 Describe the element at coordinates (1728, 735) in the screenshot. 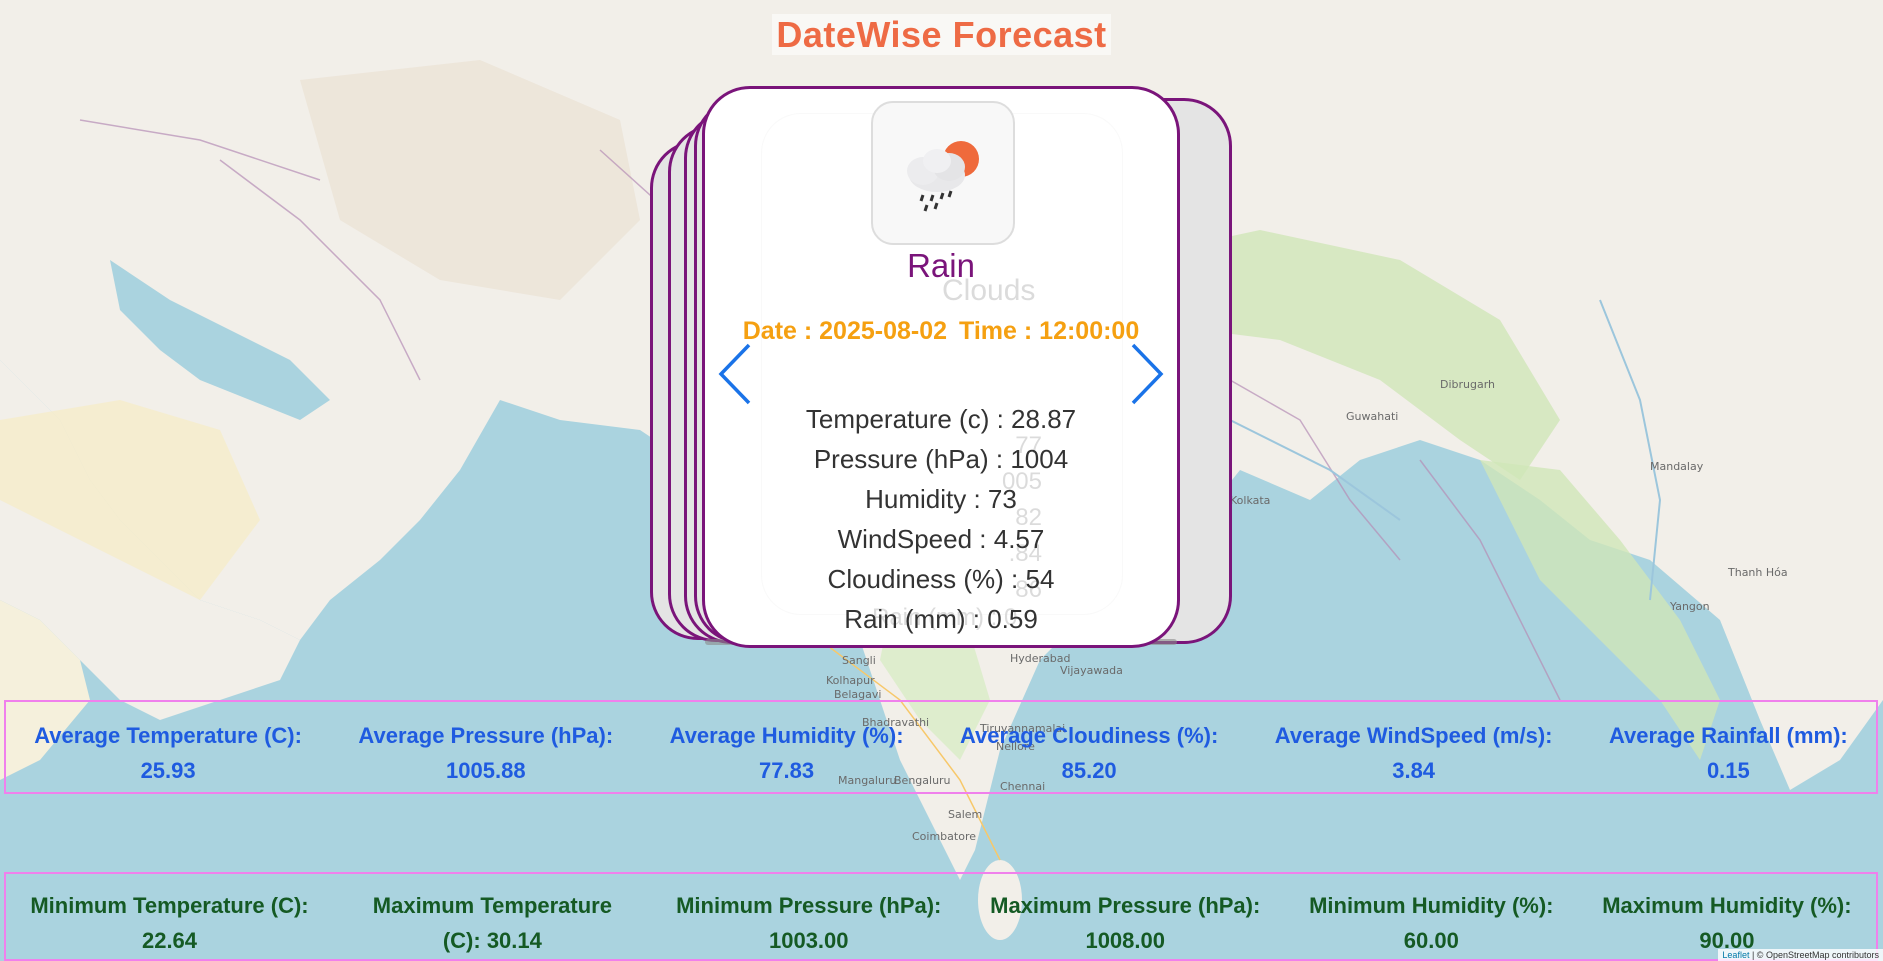

I see `stat-label: Average Rainfall (mm):` at that location.